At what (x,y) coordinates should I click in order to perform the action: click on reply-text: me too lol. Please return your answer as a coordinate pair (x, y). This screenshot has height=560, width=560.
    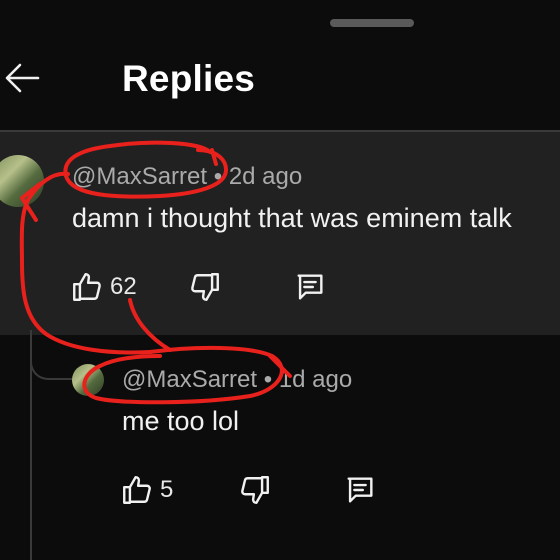
    Looking at the image, I should click on (181, 421).